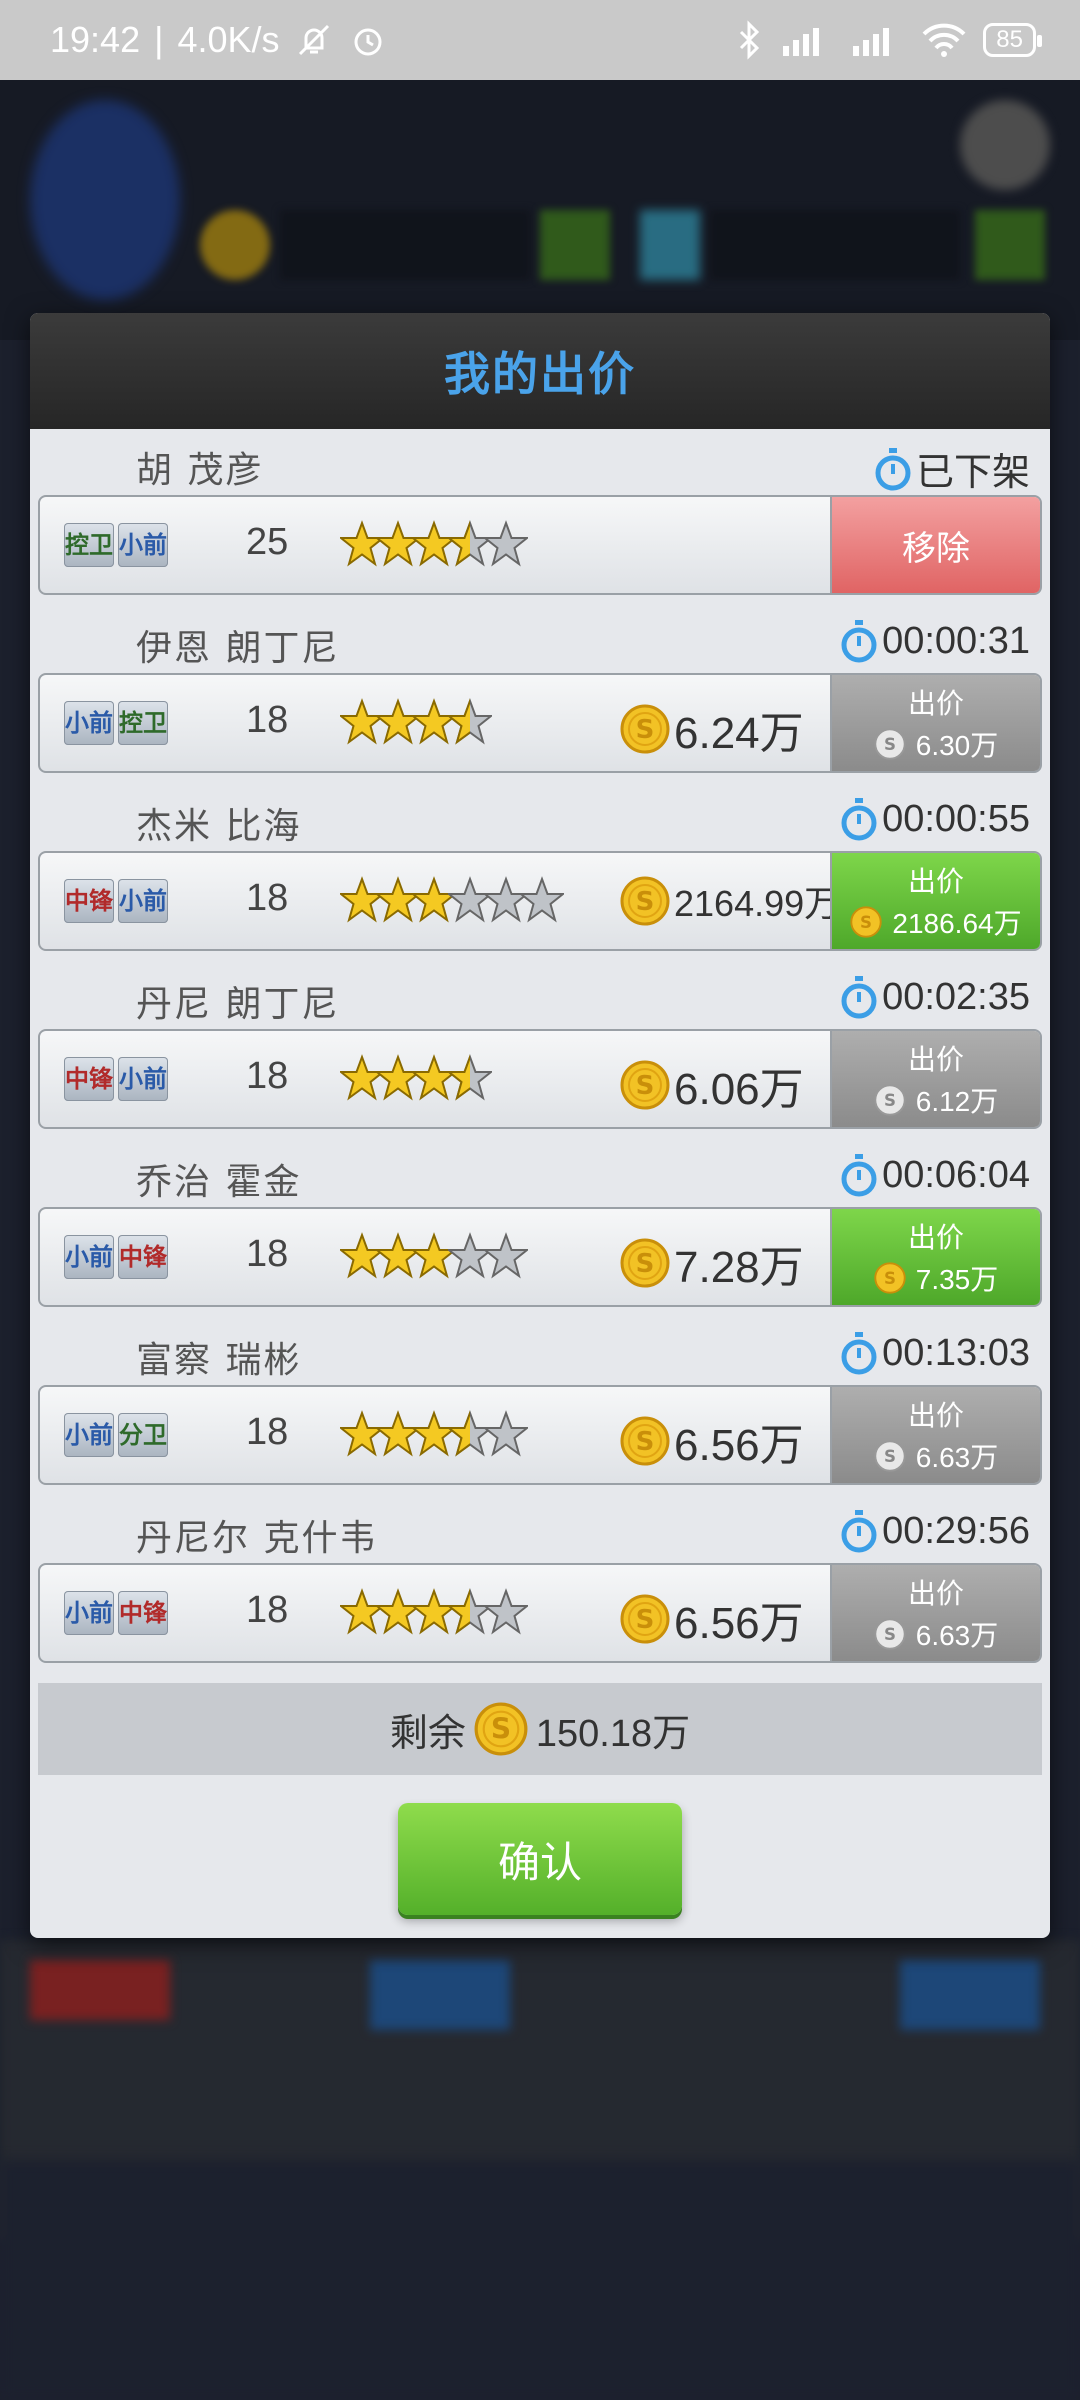 This screenshot has width=1080, height=2400. I want to click on battery-icon: 85, so click(1012, 40).